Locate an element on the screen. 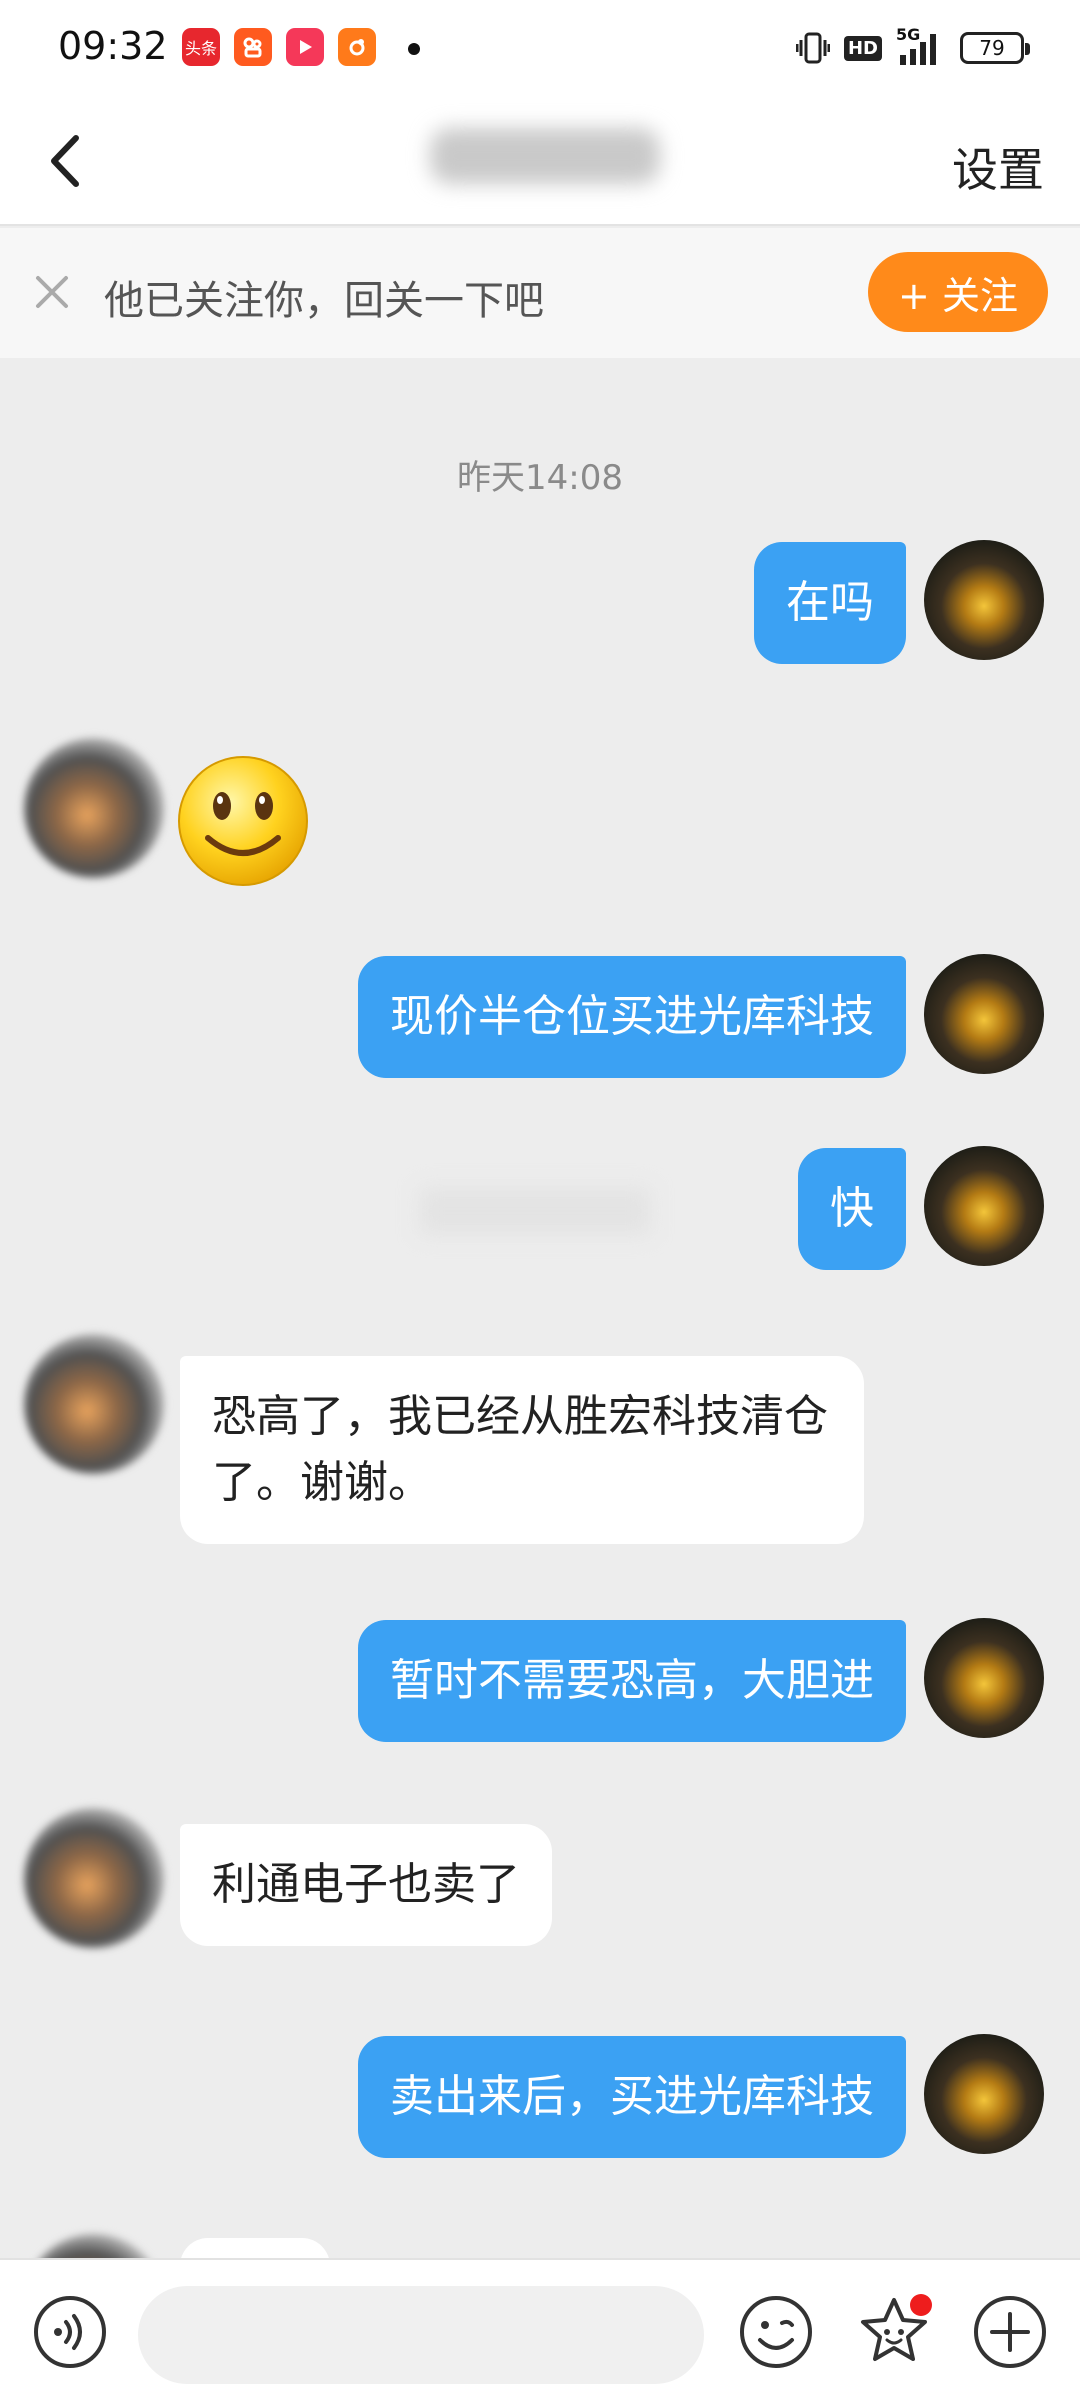  message-bubble-sent: 在吗 is located at coordinates (830, 603).